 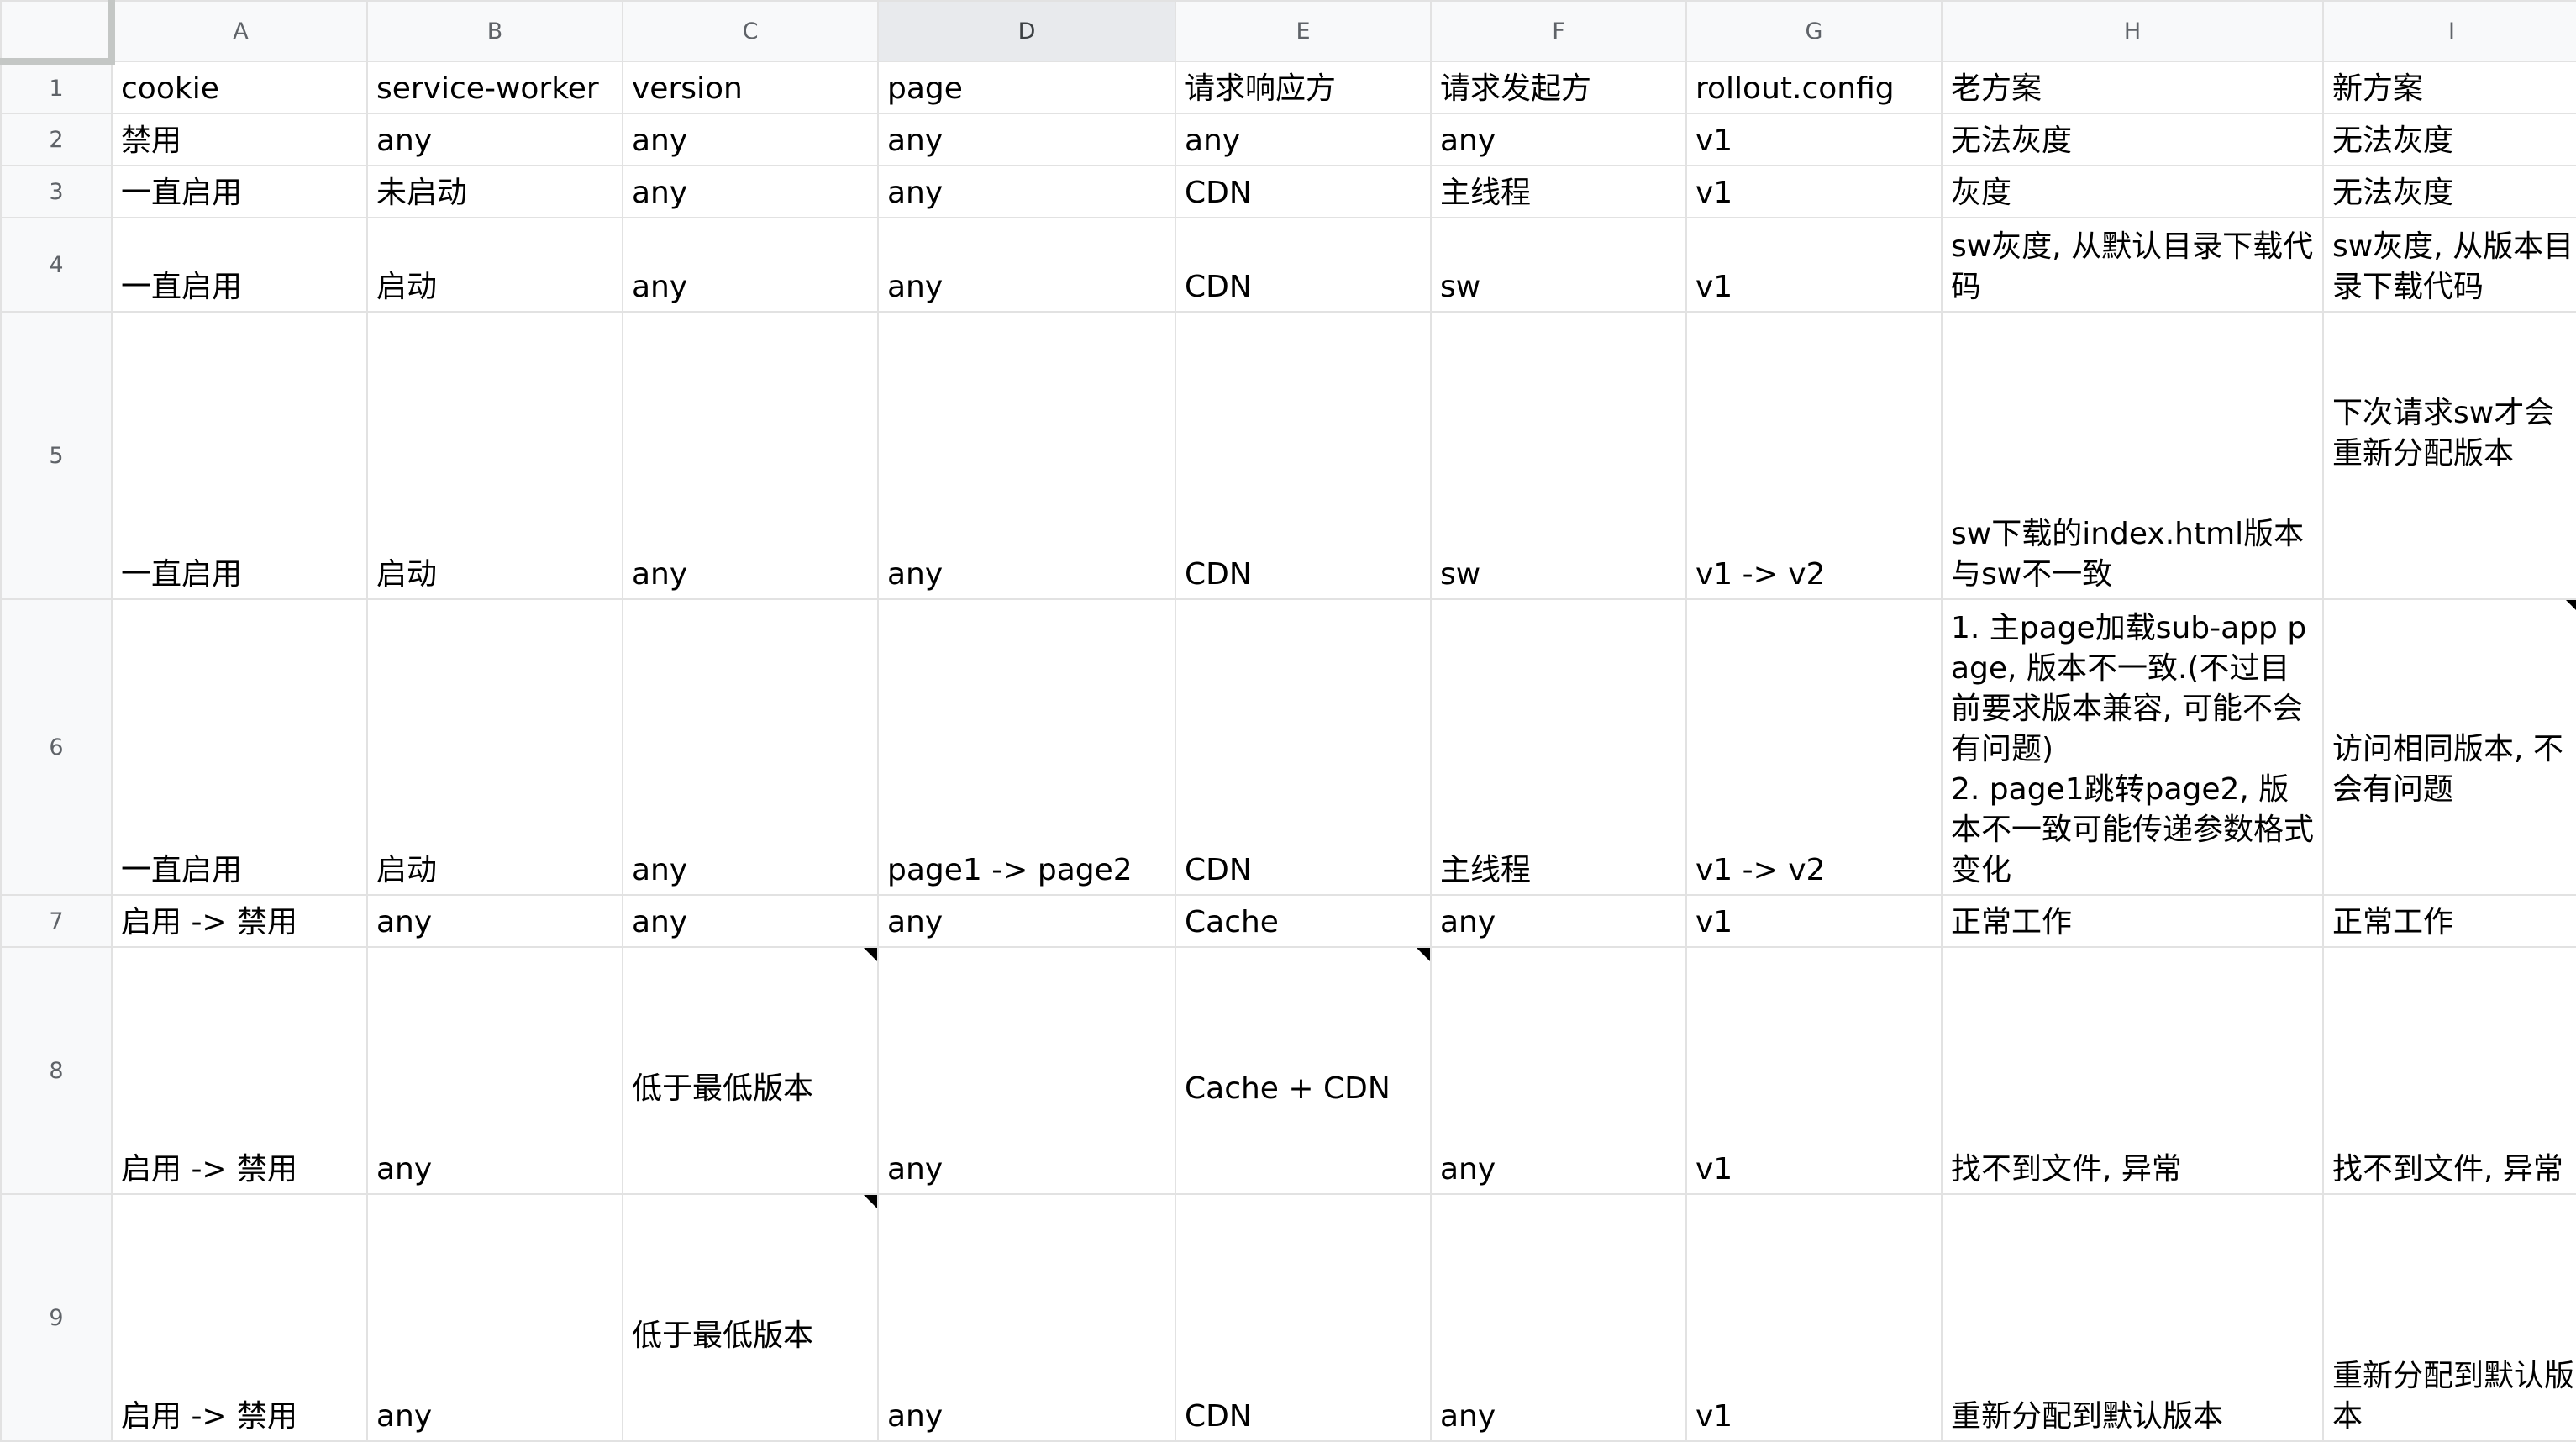 What do you see at coordinates (1303, 1317) in the screenshot?
I see `cell-e9: CDN` at bounding box center [1303, 1317].